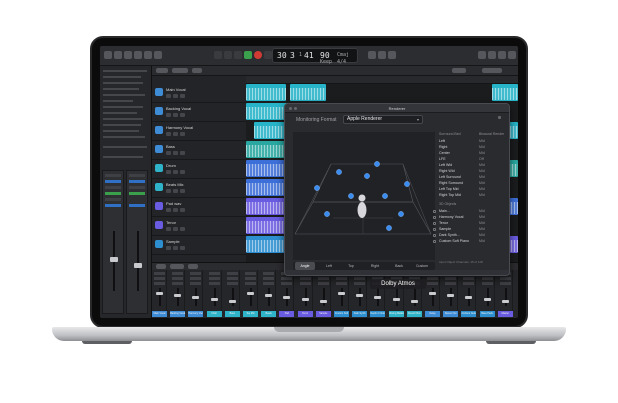 The width and height of the screenshot is (618, 403). Describe the element at coordinates (148, 55) in the screenshot. I see `smart-controls-button` at that location.